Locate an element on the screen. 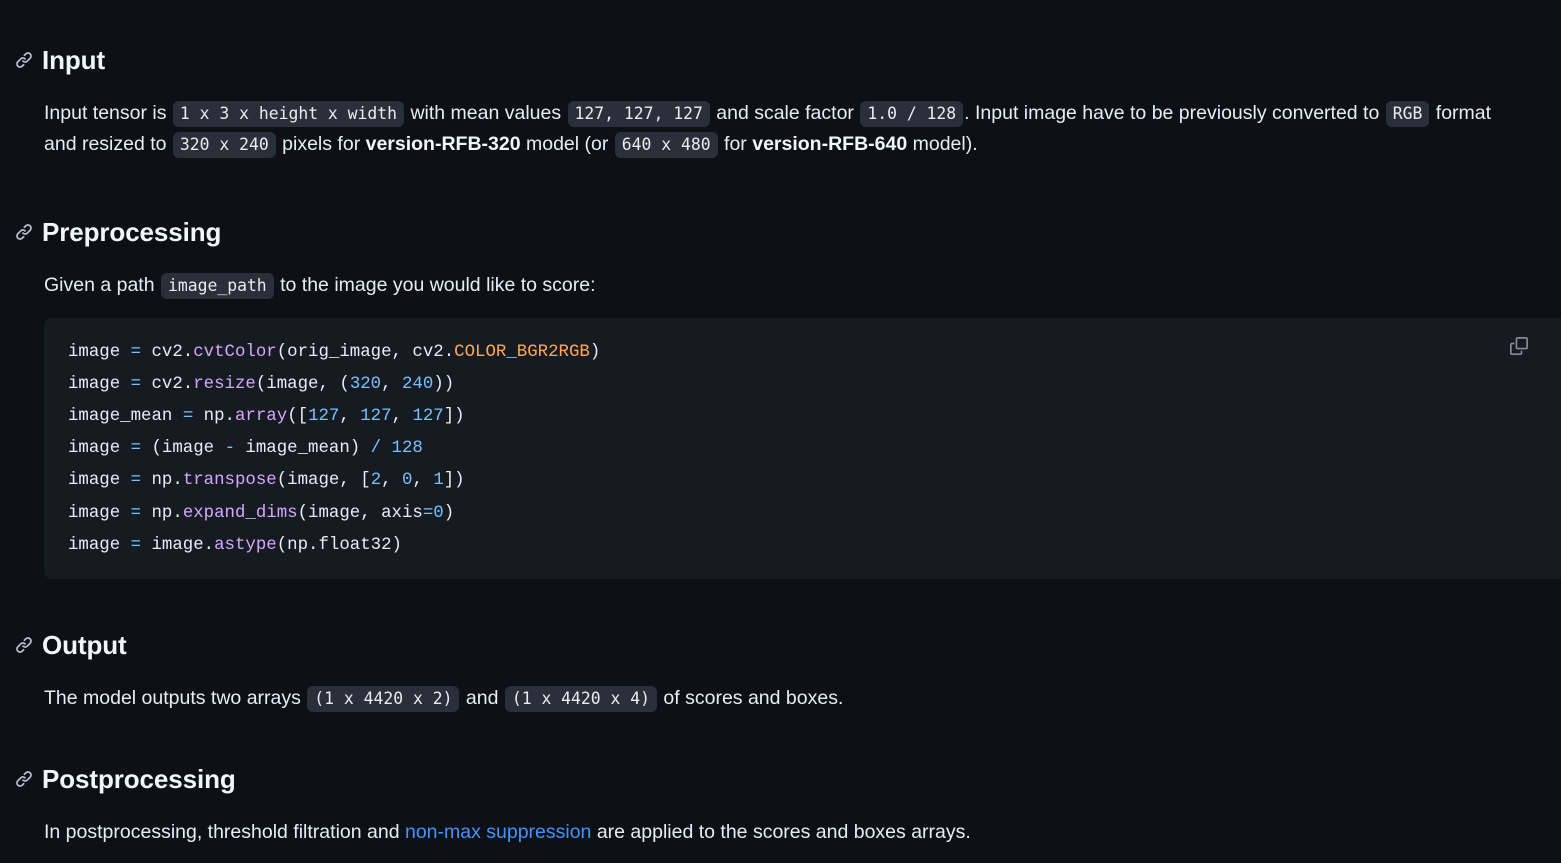  text-fragment: Input tensor is is located at coordinates (105, 112).